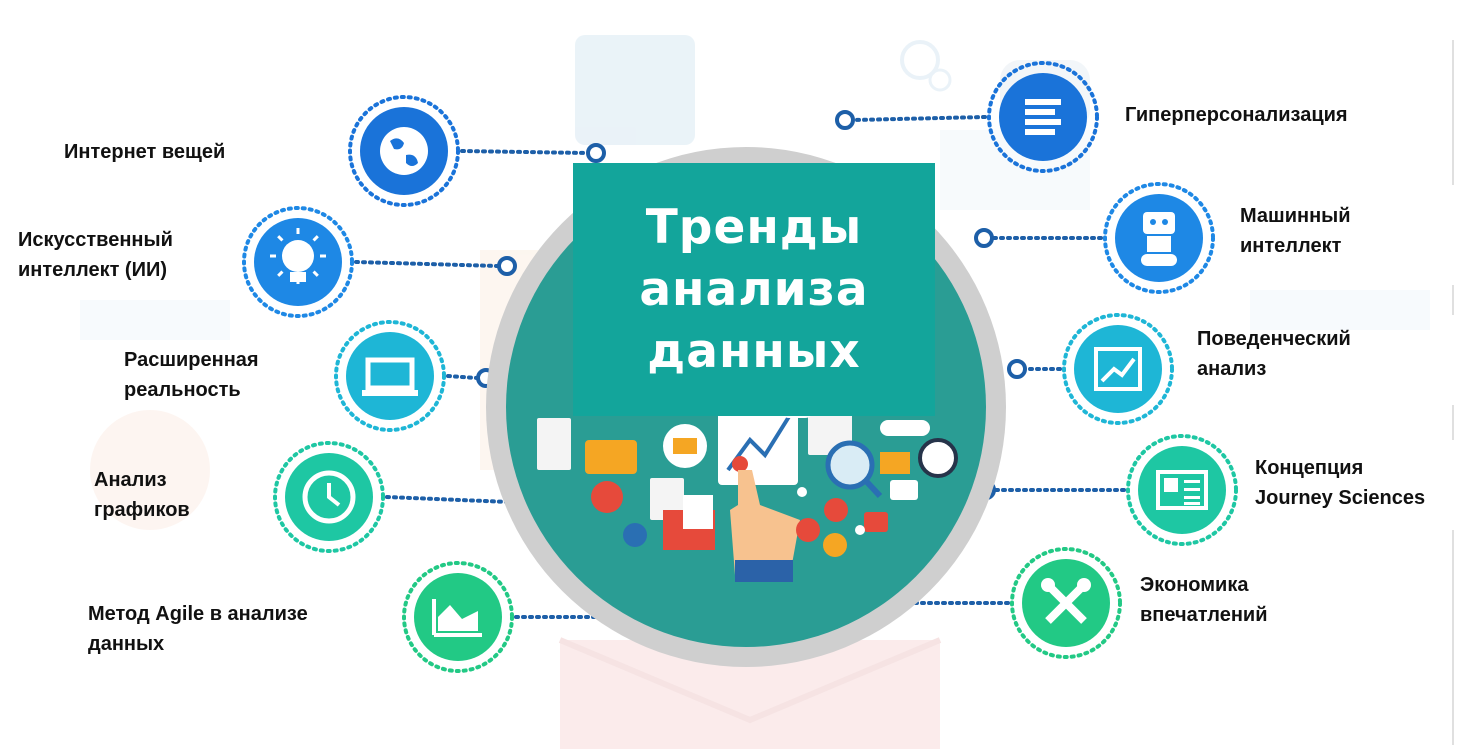  I want to click on mail-icon, so click(895, 463).